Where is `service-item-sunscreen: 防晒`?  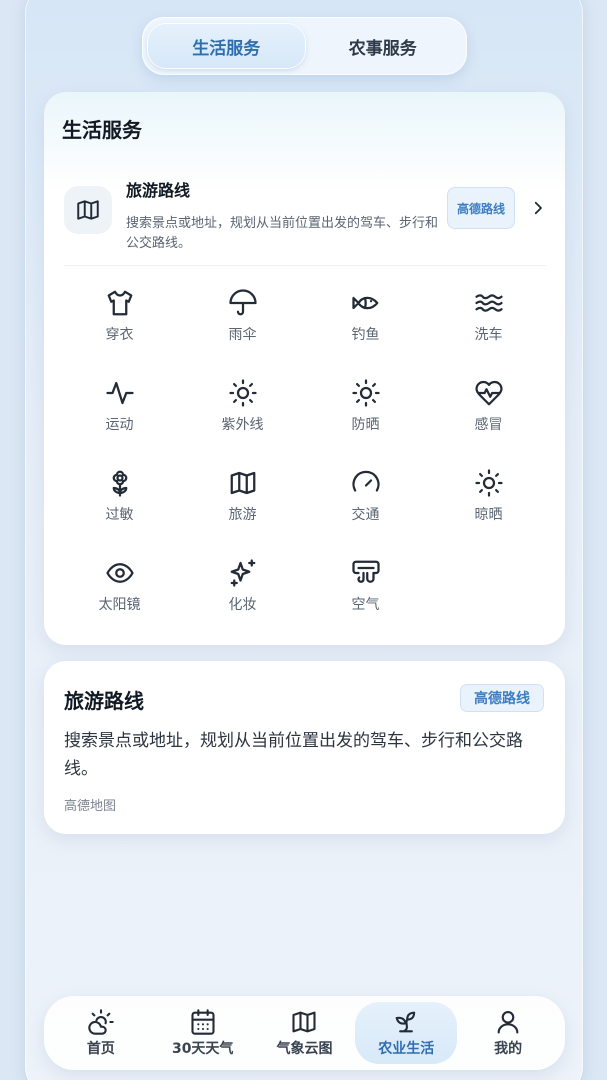
service-item-sunscreen: 防晒 is located at coordinates (365, 419).